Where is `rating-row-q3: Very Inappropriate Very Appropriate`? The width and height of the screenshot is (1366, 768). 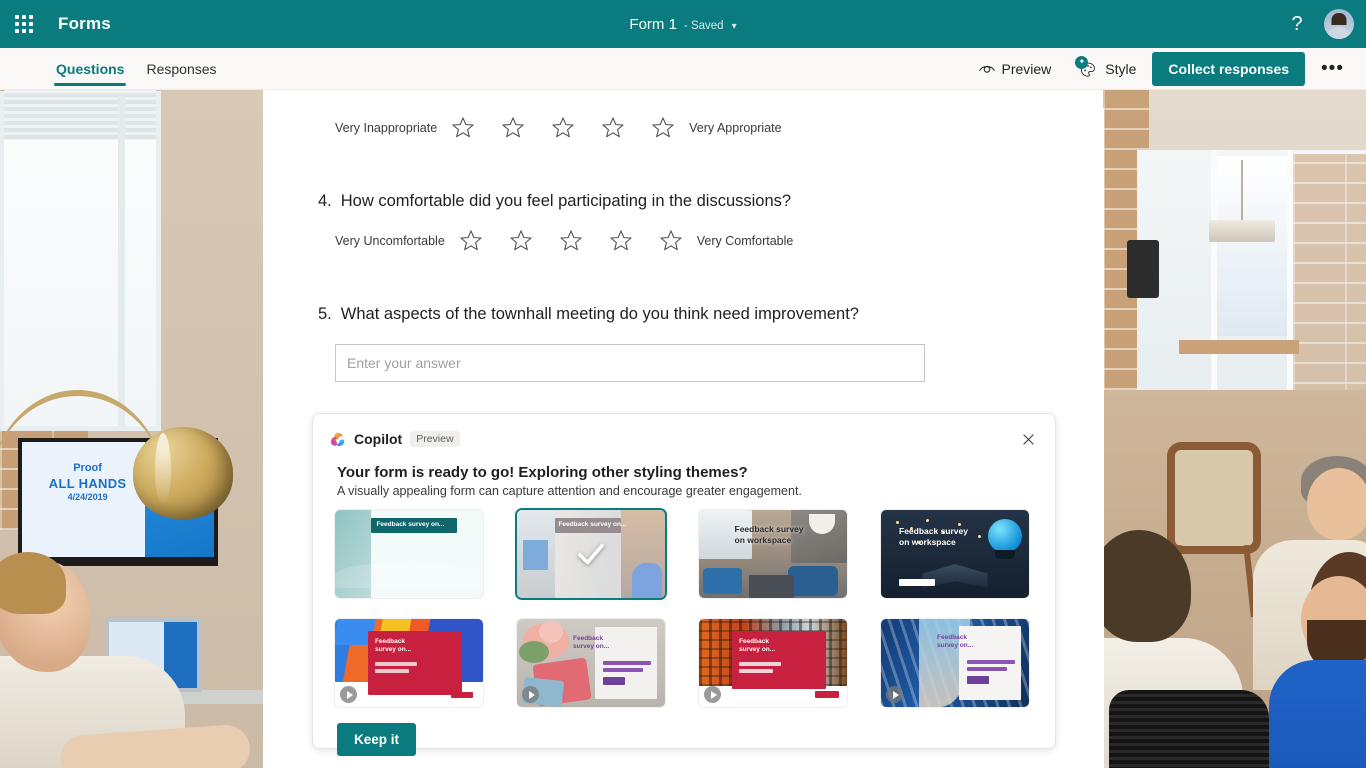 rating-row-q3: Very Inappropriate Very Appropriate is located at coordinates (683, 127).